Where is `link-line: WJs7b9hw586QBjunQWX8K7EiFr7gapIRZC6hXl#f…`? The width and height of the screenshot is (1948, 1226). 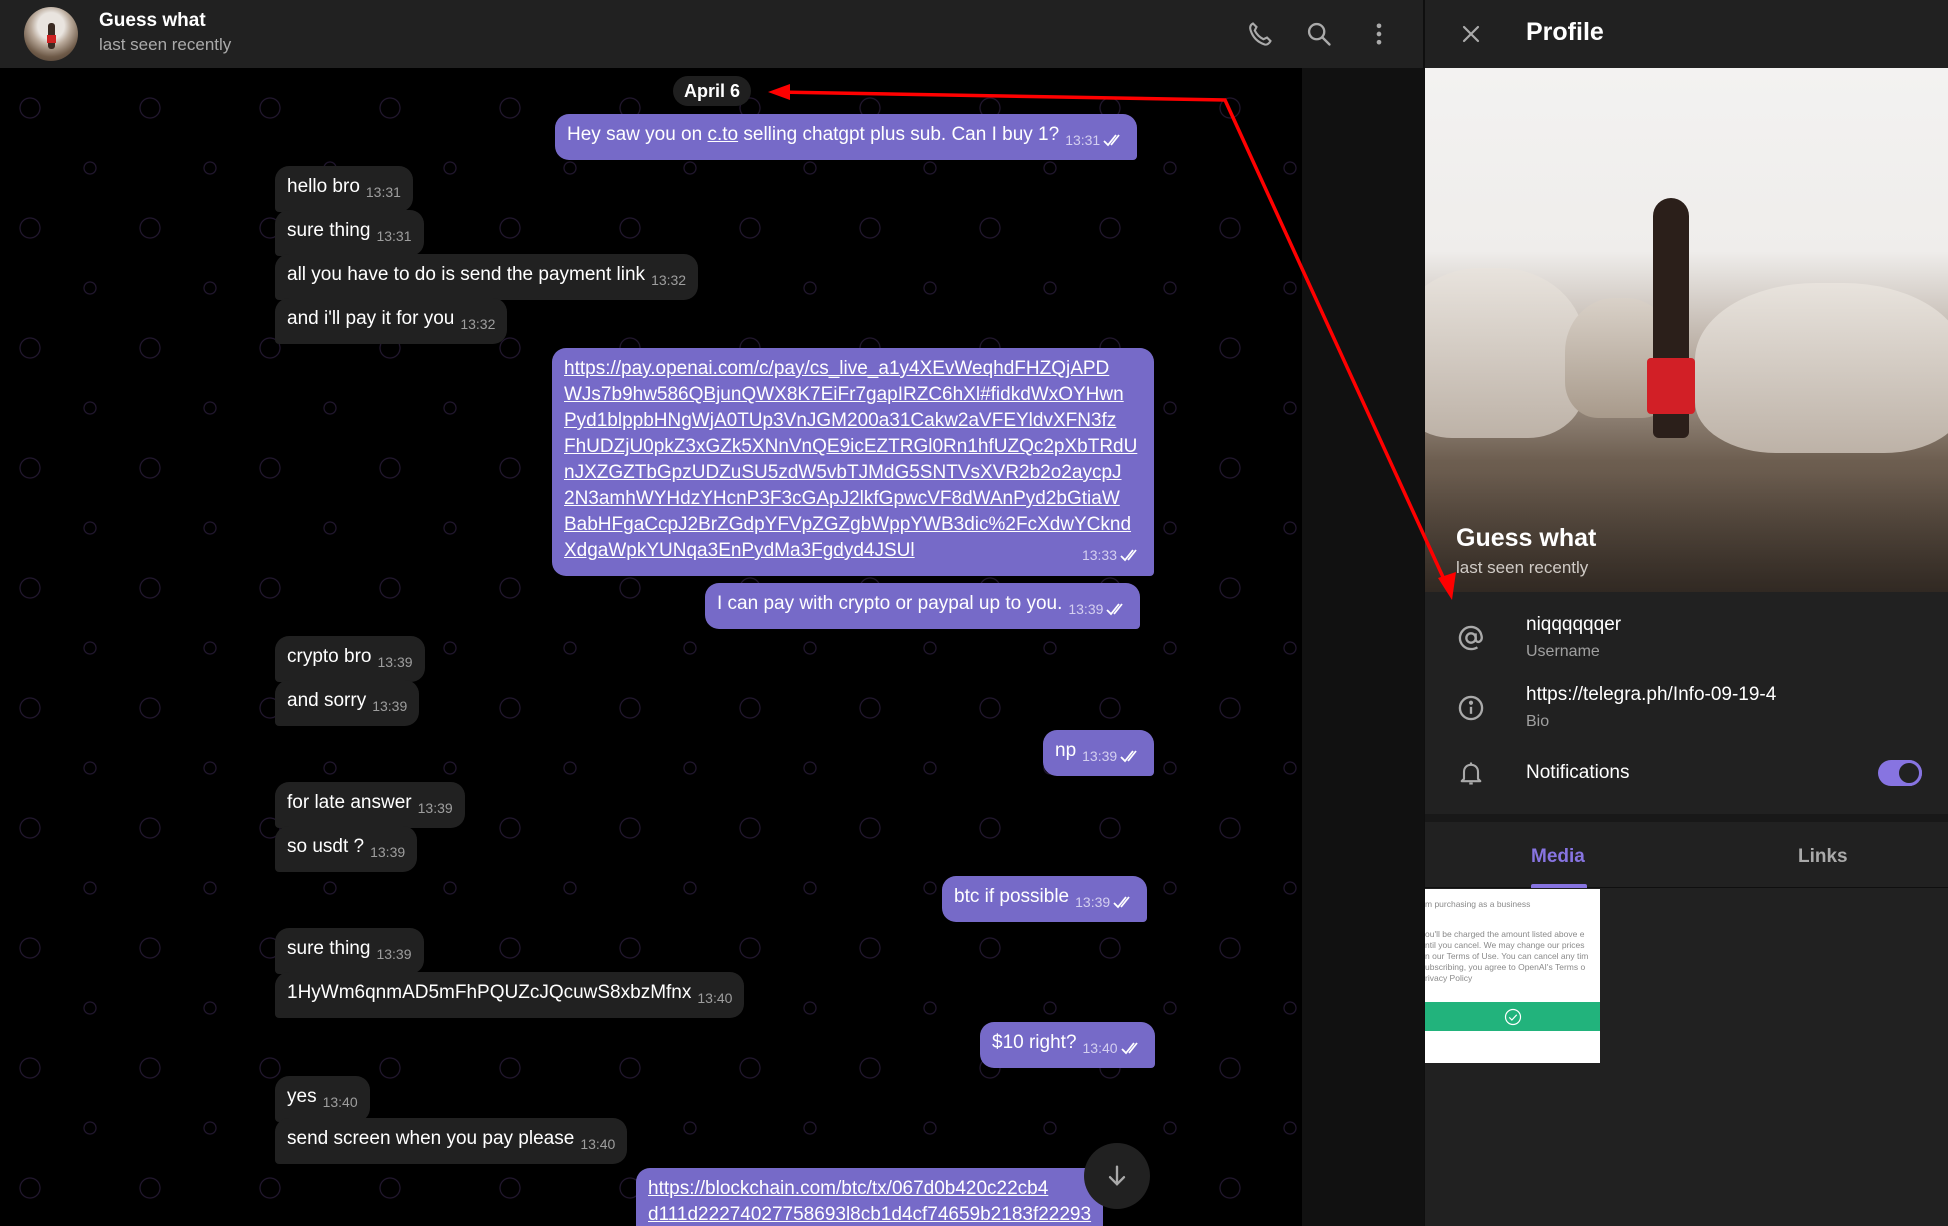
link-line: WJs7b9hw586QBjunQWX8K7EiFr7gapIRZC6hXl#f… is located at coordinates (844, 394).